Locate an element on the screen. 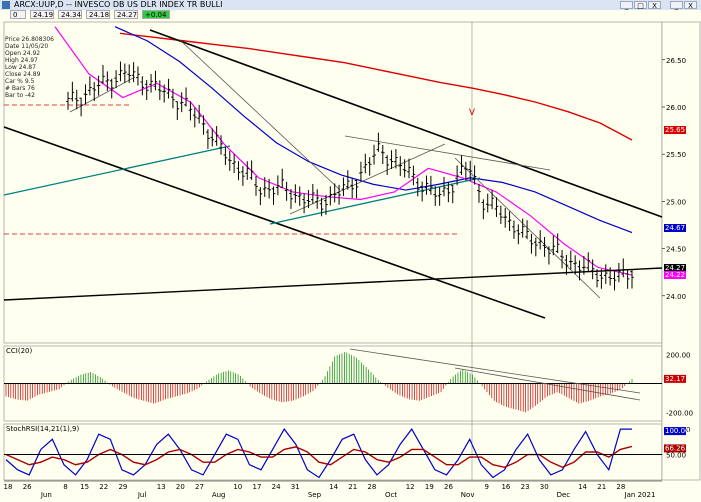 The image size is (701, 502). x-tick-label: Jun is located at coordinates (46, 495).